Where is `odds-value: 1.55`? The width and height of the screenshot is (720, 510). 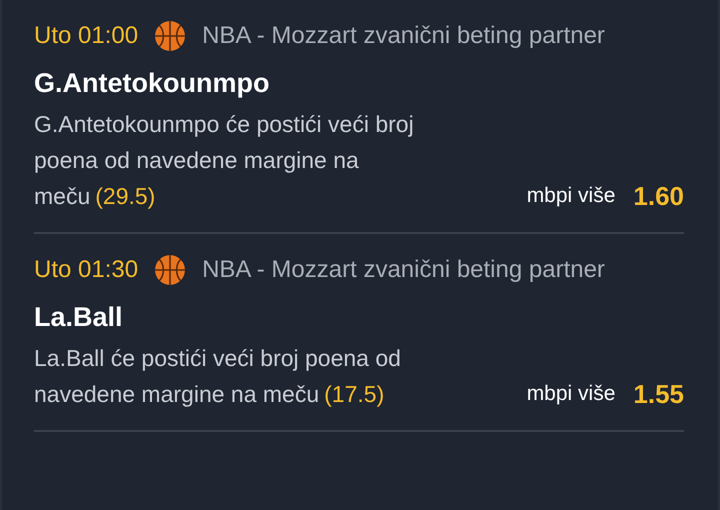
odds-value: 1.55 is located at coordinates (658, 394).